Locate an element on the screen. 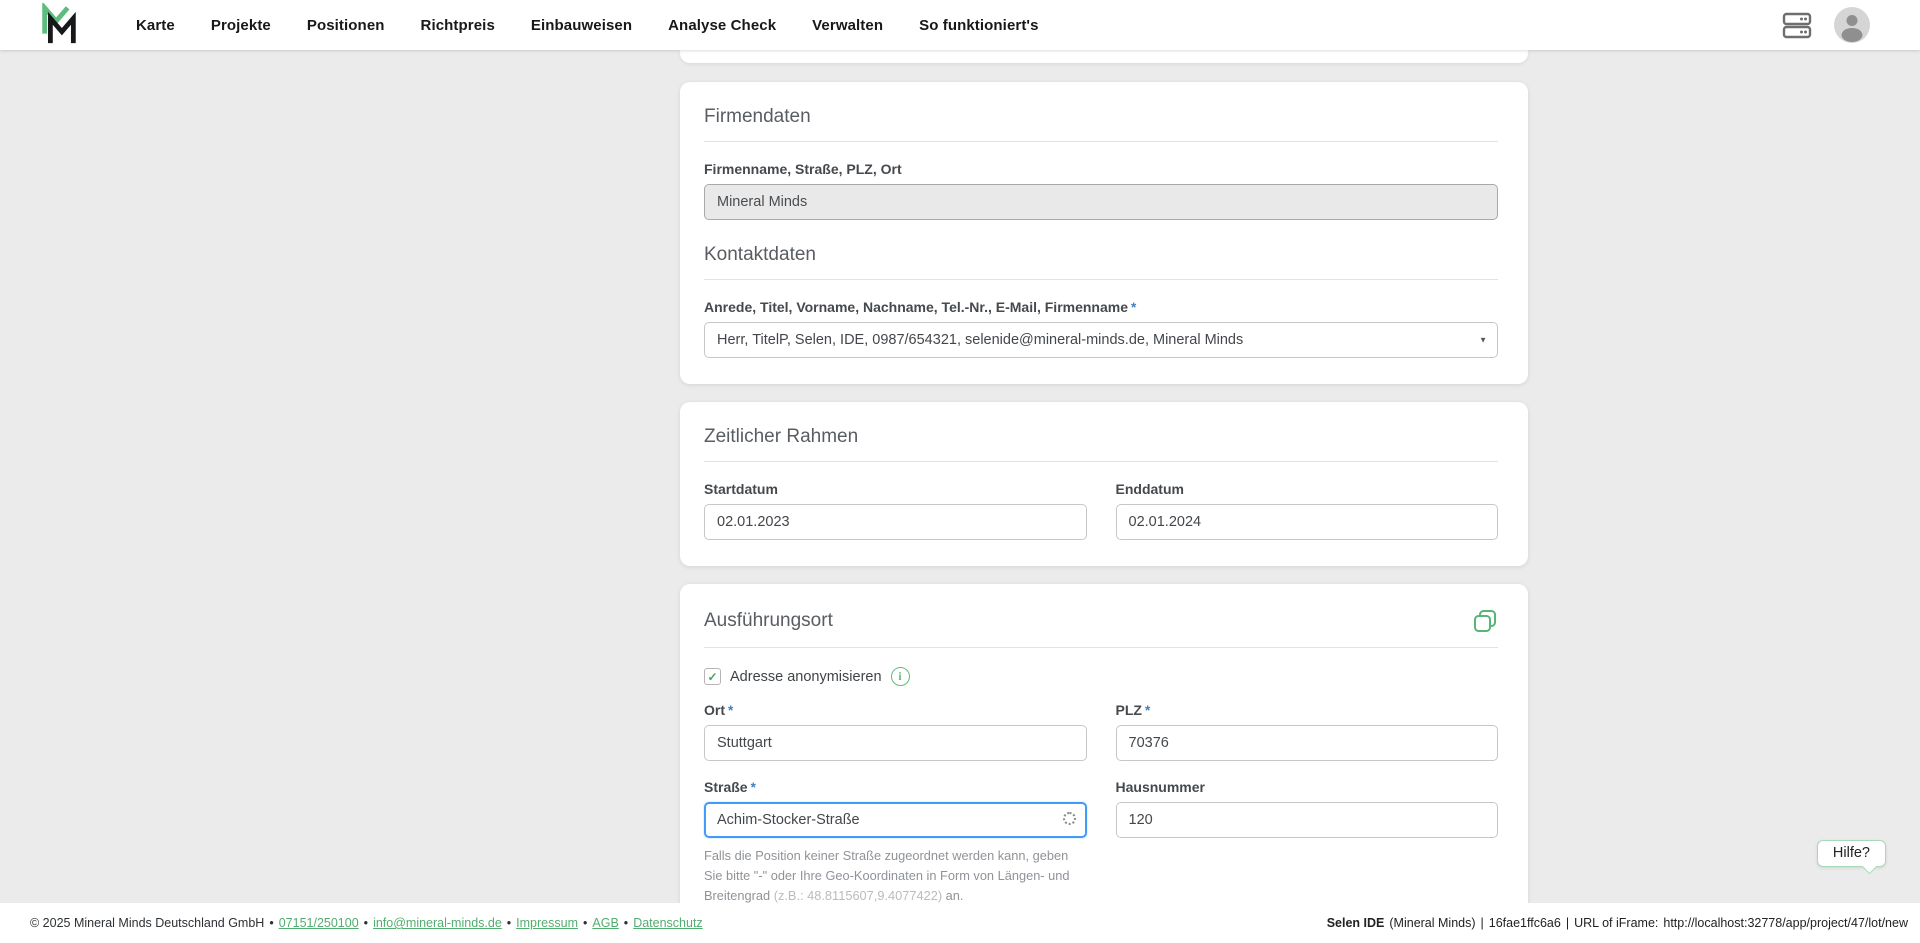 The height and width of the screenshot is (943, 1920). company-field-label: Firmenname, Straße, PLZ, Ort is located at coordinates (803, 169).